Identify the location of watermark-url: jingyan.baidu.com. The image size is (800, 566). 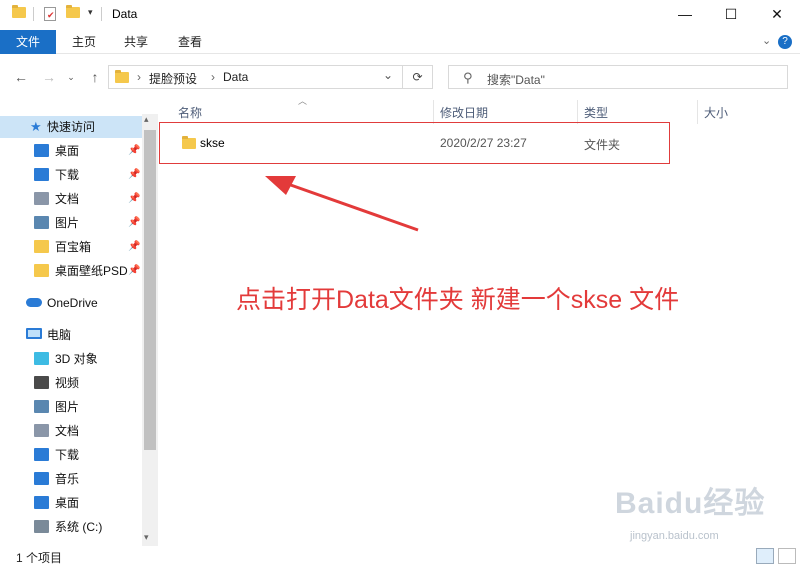
(674, 536).